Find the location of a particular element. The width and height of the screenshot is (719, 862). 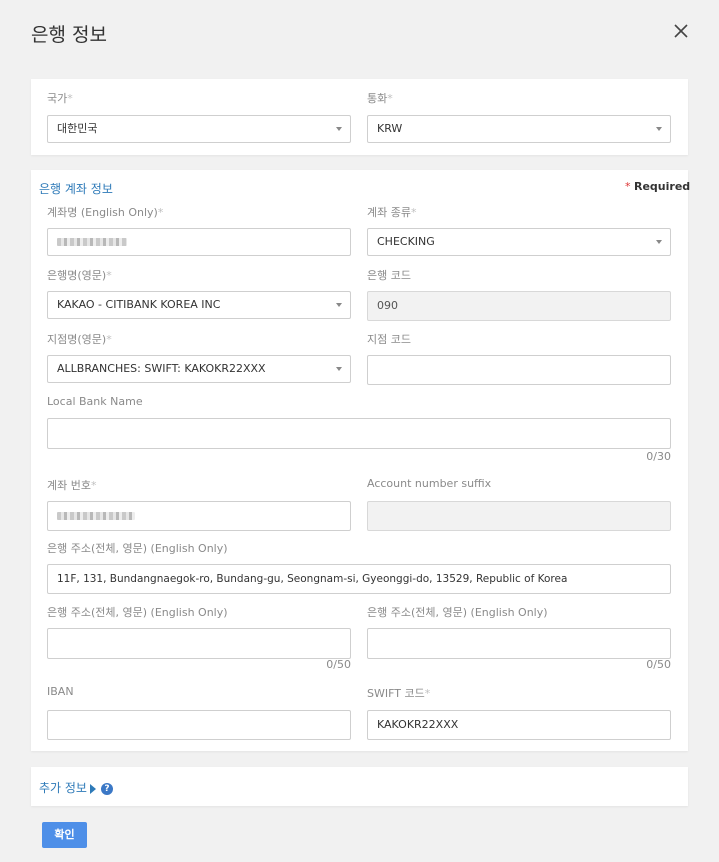

branch-name-select: ALLBRANCHES: SWIFT: KAKOKR22XXX is located at coordinates (199, 369).